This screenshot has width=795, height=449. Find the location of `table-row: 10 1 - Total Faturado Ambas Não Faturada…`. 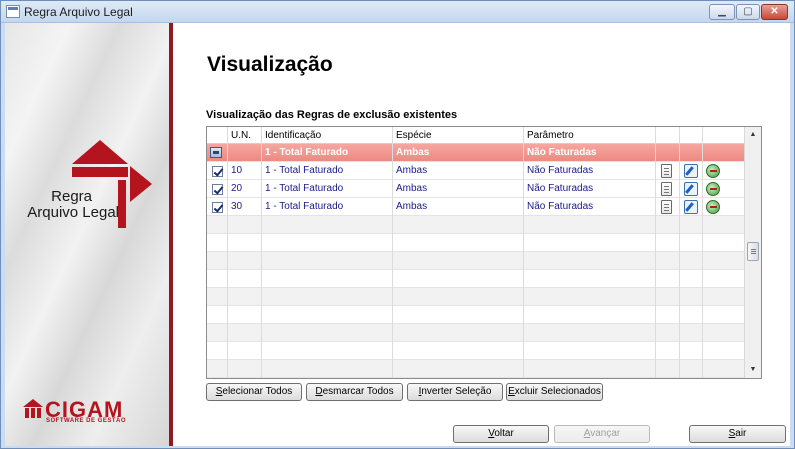

table-row: 10 1 - Total Faturado Ambas Não Faturada… is located at coordinates (475, 171).